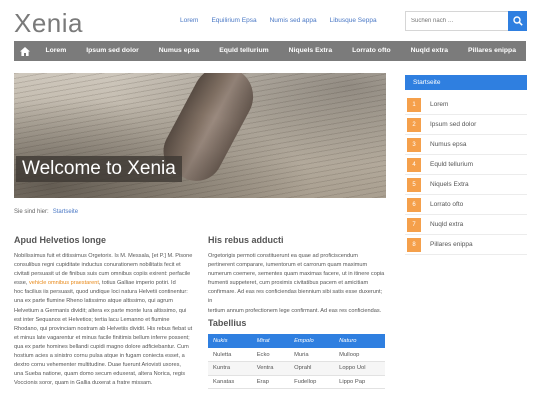  I want to click on breadcrumb-prefix: Sie sind hier:, so click(31, 212).